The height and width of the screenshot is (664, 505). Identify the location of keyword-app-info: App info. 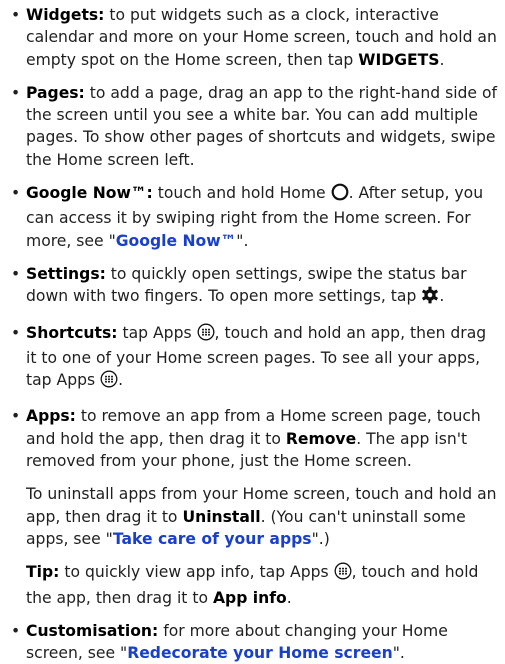
(249, 597).